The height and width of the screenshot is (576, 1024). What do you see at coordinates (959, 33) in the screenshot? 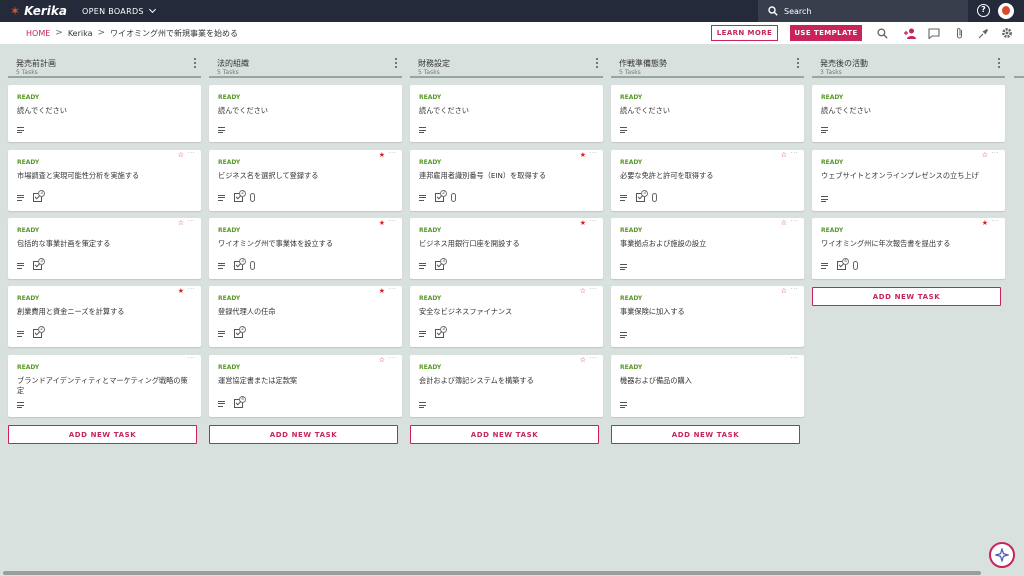
I see `attachment-icon` at bounding box center [959, 33].